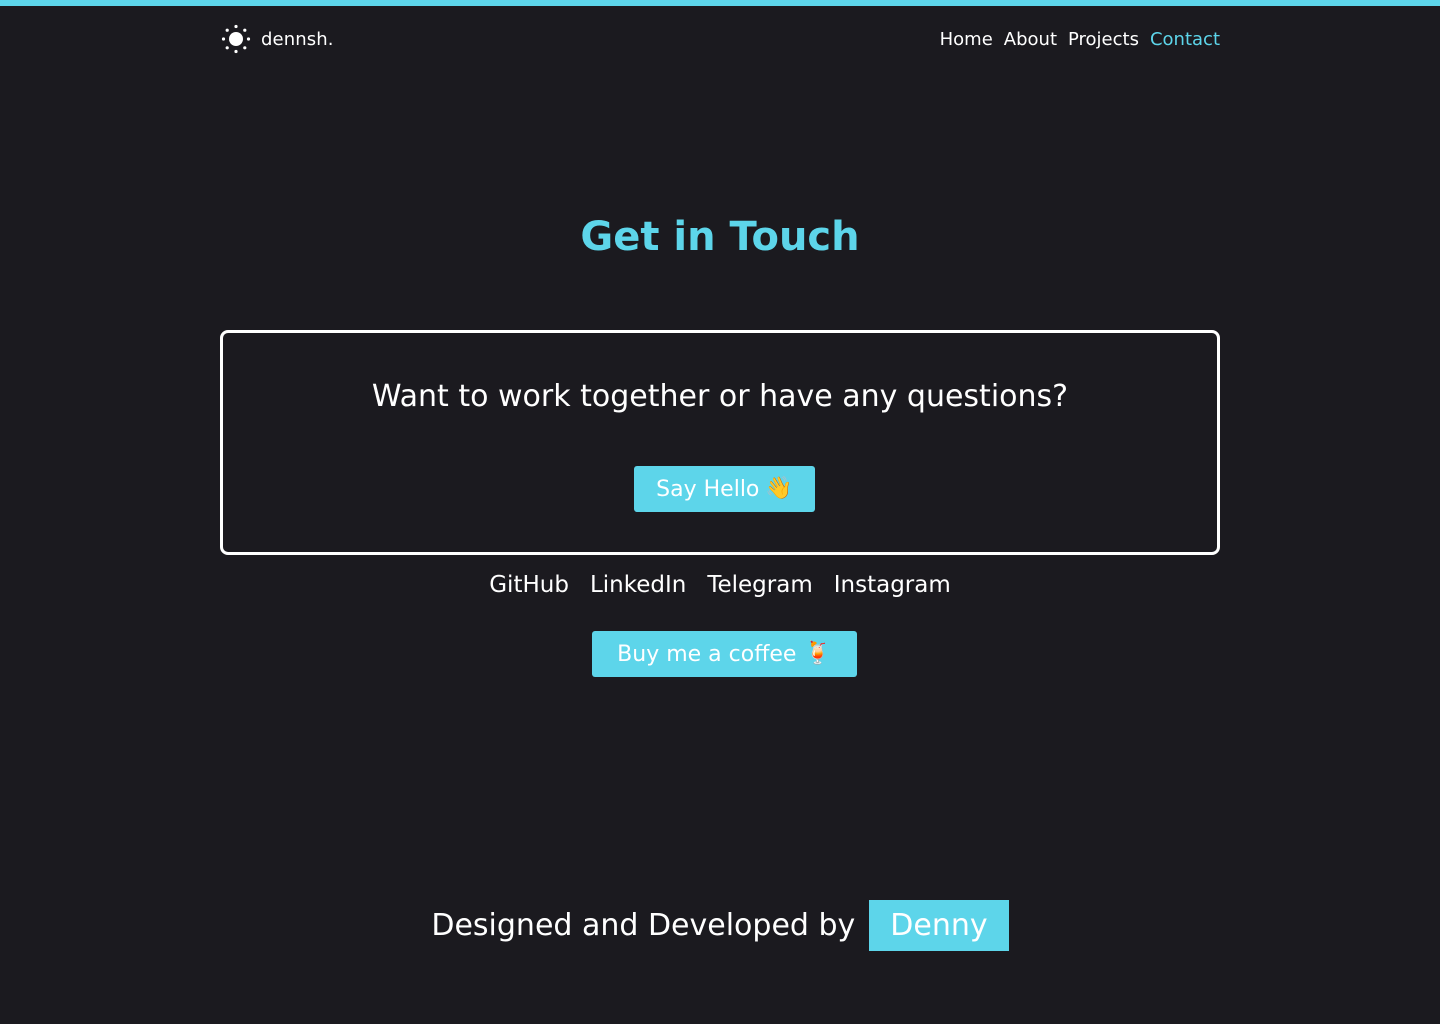  I want to click on nav-contact: Contact, so click(1185, 39).